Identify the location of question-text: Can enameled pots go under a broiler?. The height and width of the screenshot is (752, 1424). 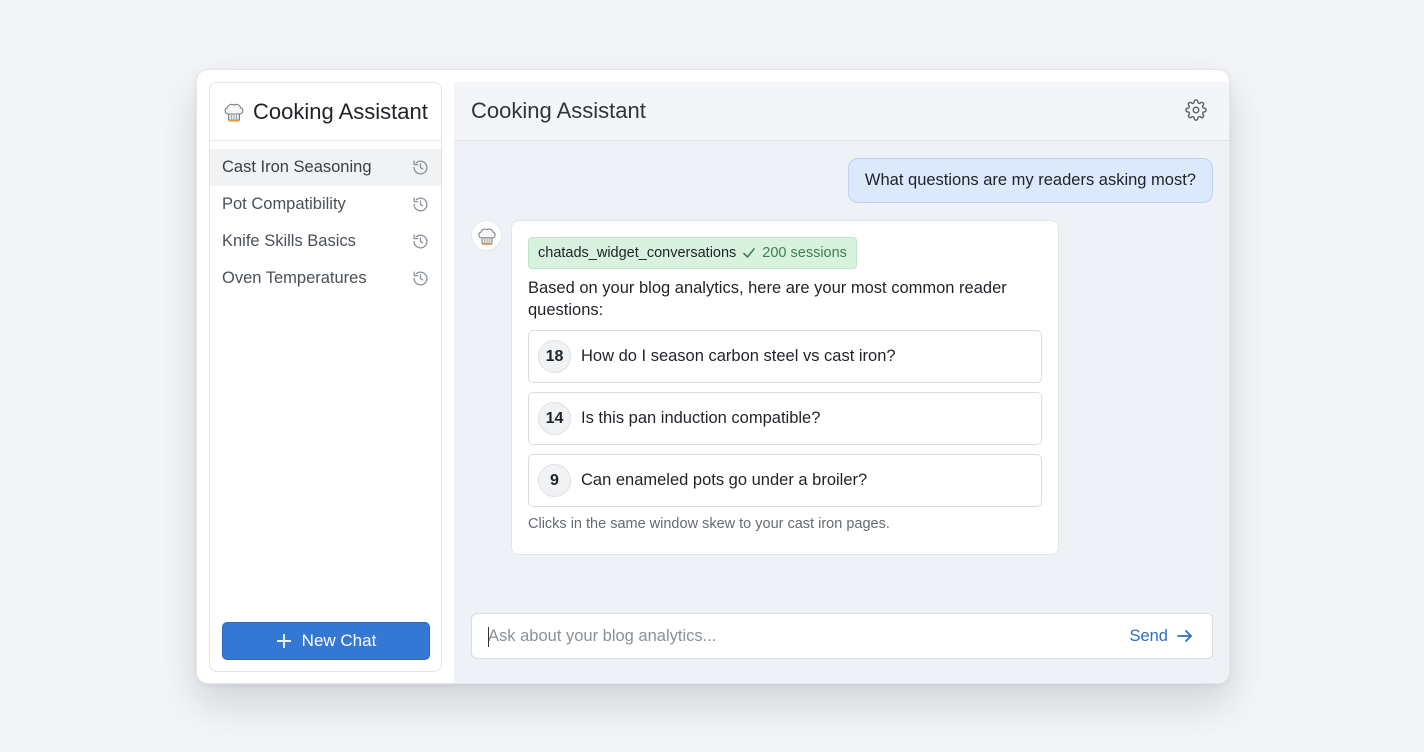
(724, 480).